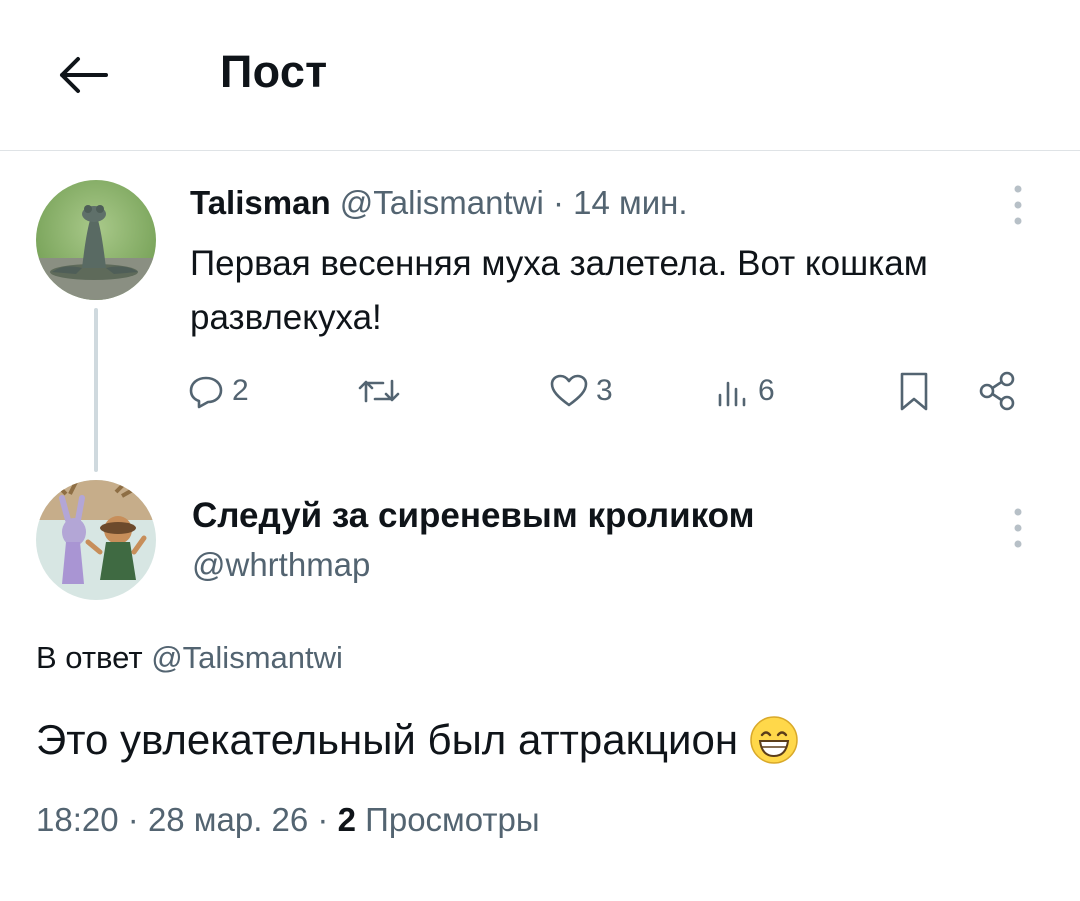 This screenshot has height=901, width=1080. What do you see at coordinates (473, 516) in the screenshot?
I see `tweet2-author-name: Следуй за сиреневым кроликом` at bounding box center [473, 516].